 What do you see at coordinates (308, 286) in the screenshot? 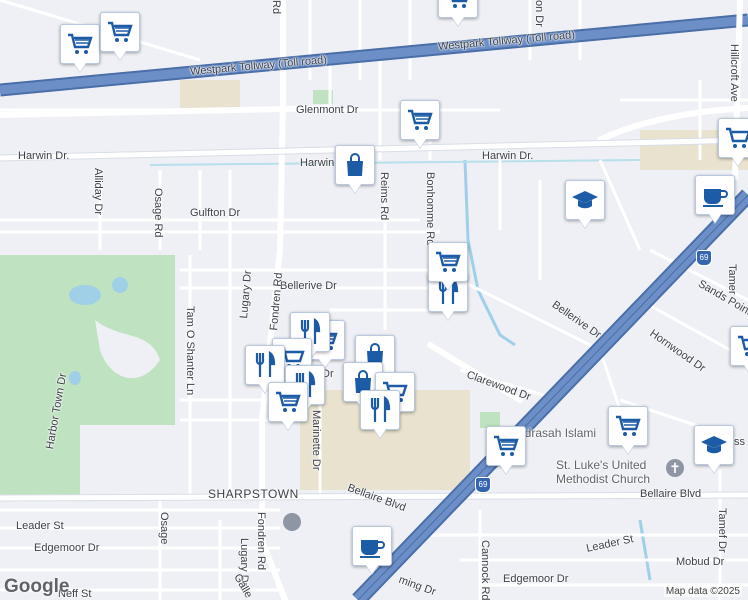
I see `street-label-bellerive-left: Bellerive Dr` at bounding box center [308, 286].